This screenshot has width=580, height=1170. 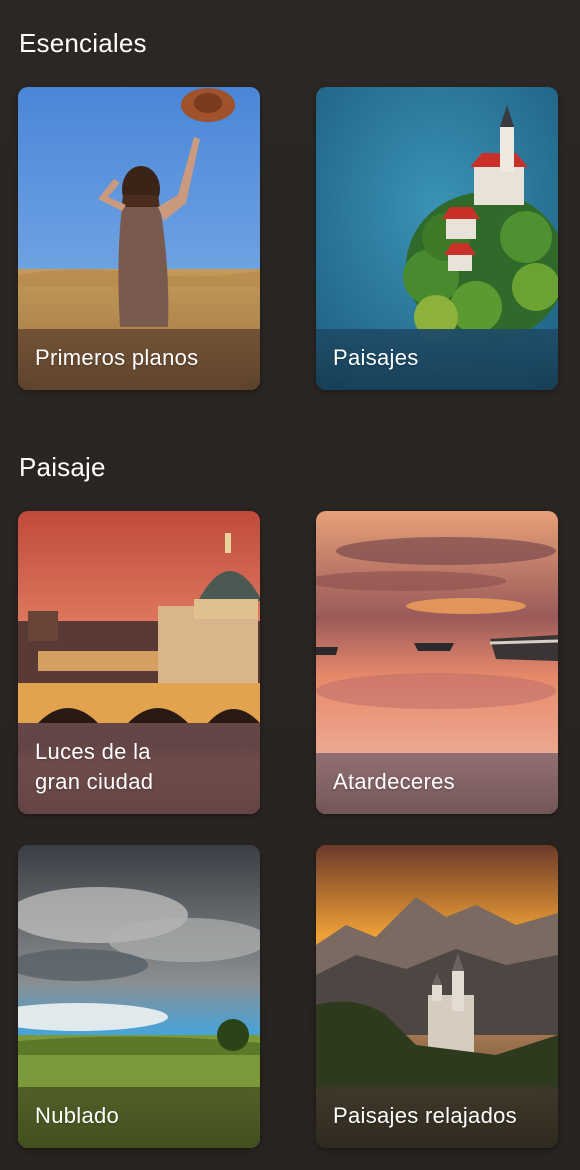 What do you see at coordinates (437, 238) in the screenshot?
I see `card-paisajes: Paisajes` at bounding box center [437, 238].